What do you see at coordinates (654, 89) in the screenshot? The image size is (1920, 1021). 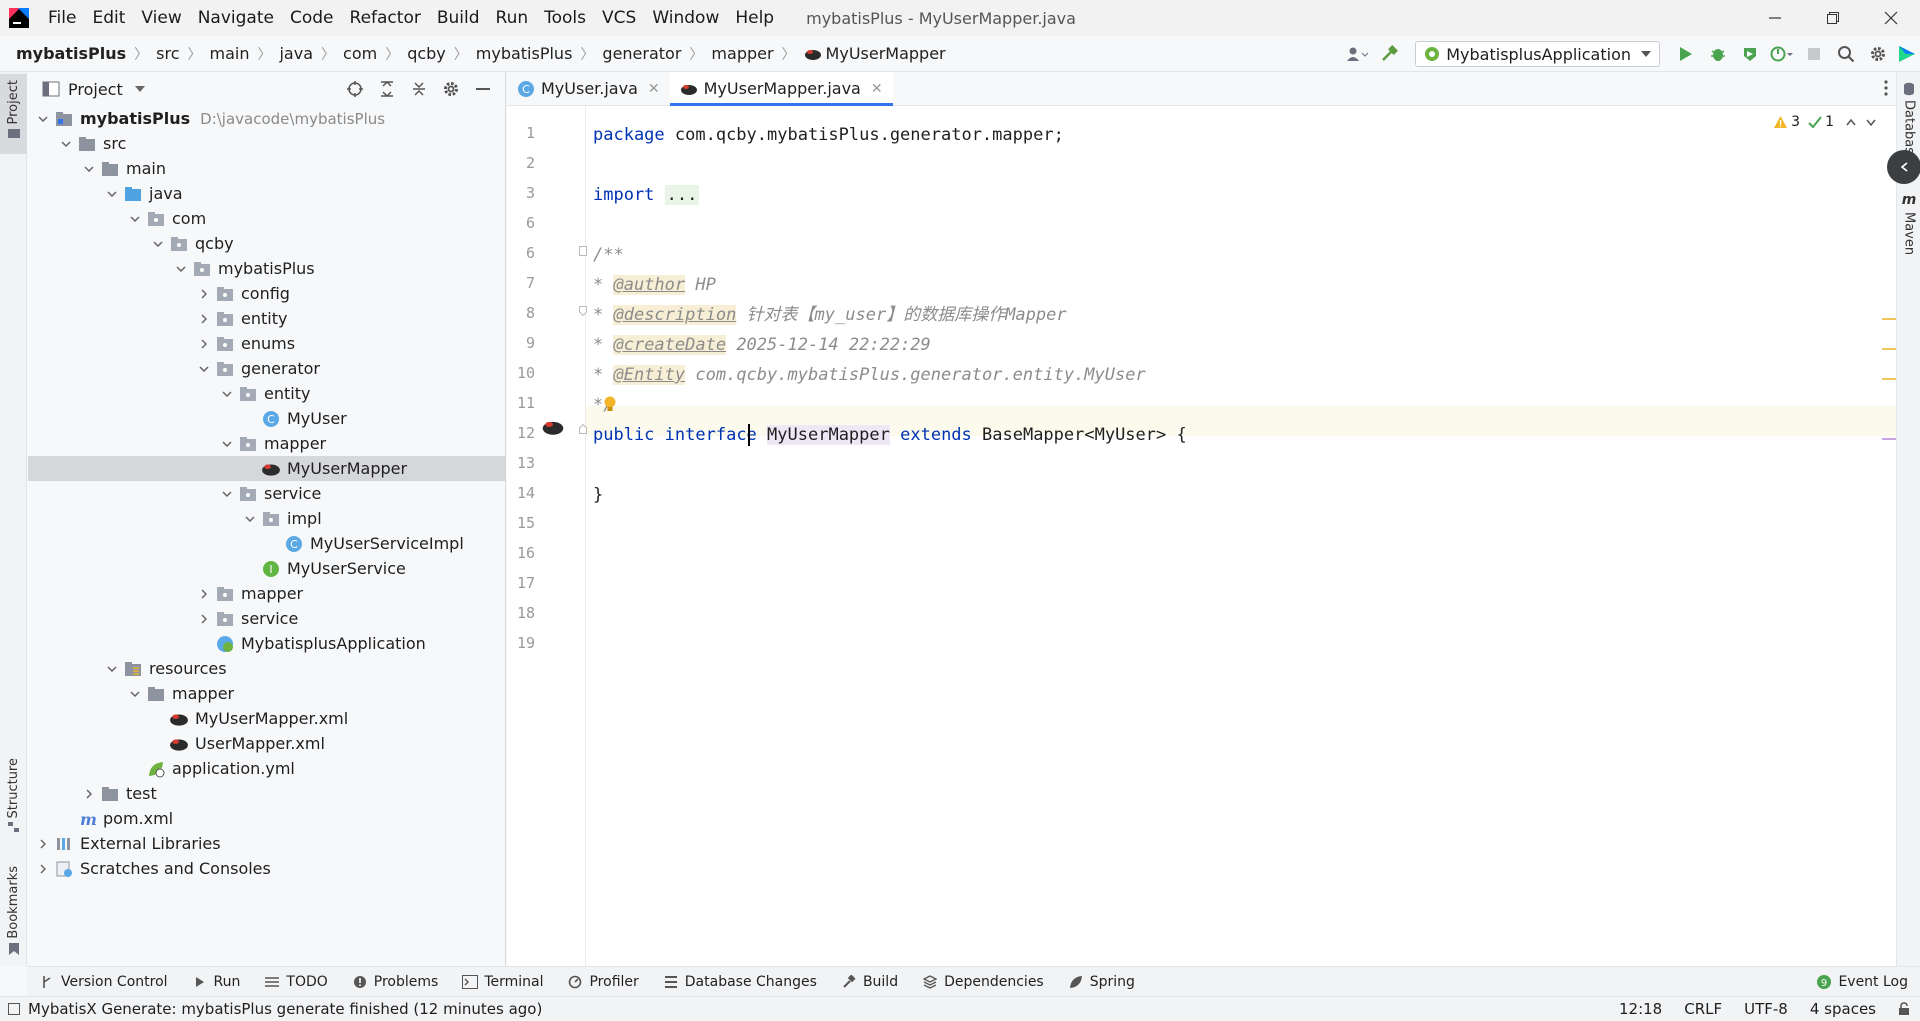 I see `close-icon: ✕` at bounding box center [654, 89].